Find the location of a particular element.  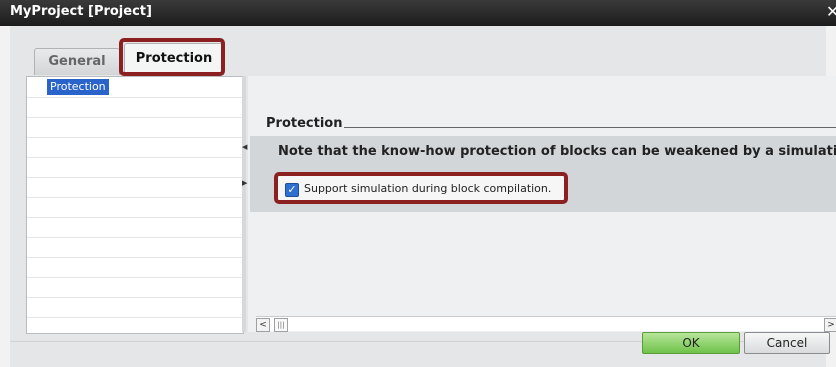

chevron-left-icon: < is located at coordinates (263, 325).